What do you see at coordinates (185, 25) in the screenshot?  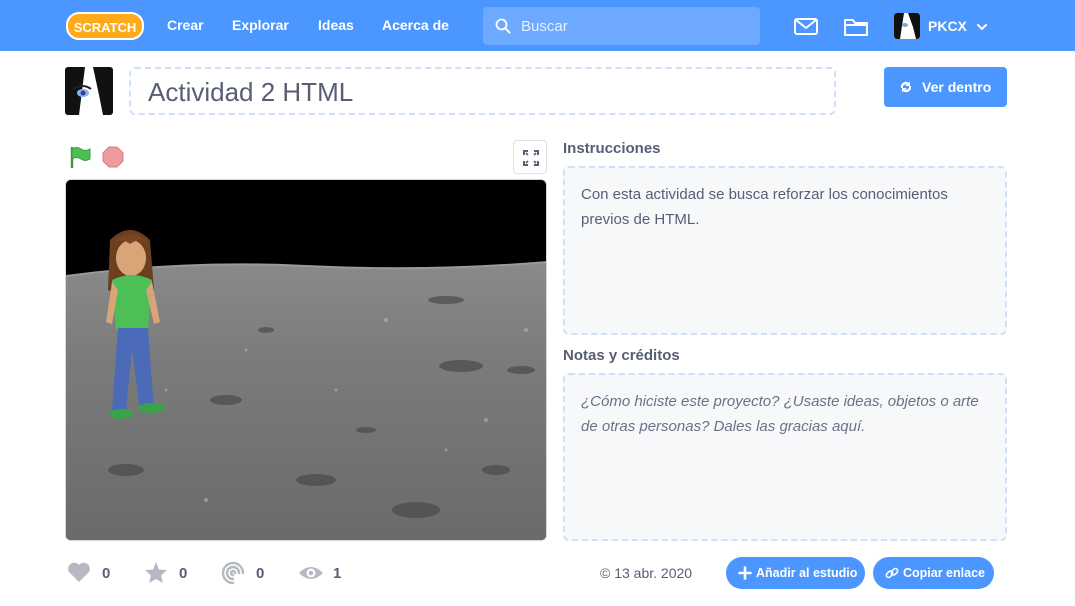 I see `nav-create: Crear` at bounding box center [185, 25].